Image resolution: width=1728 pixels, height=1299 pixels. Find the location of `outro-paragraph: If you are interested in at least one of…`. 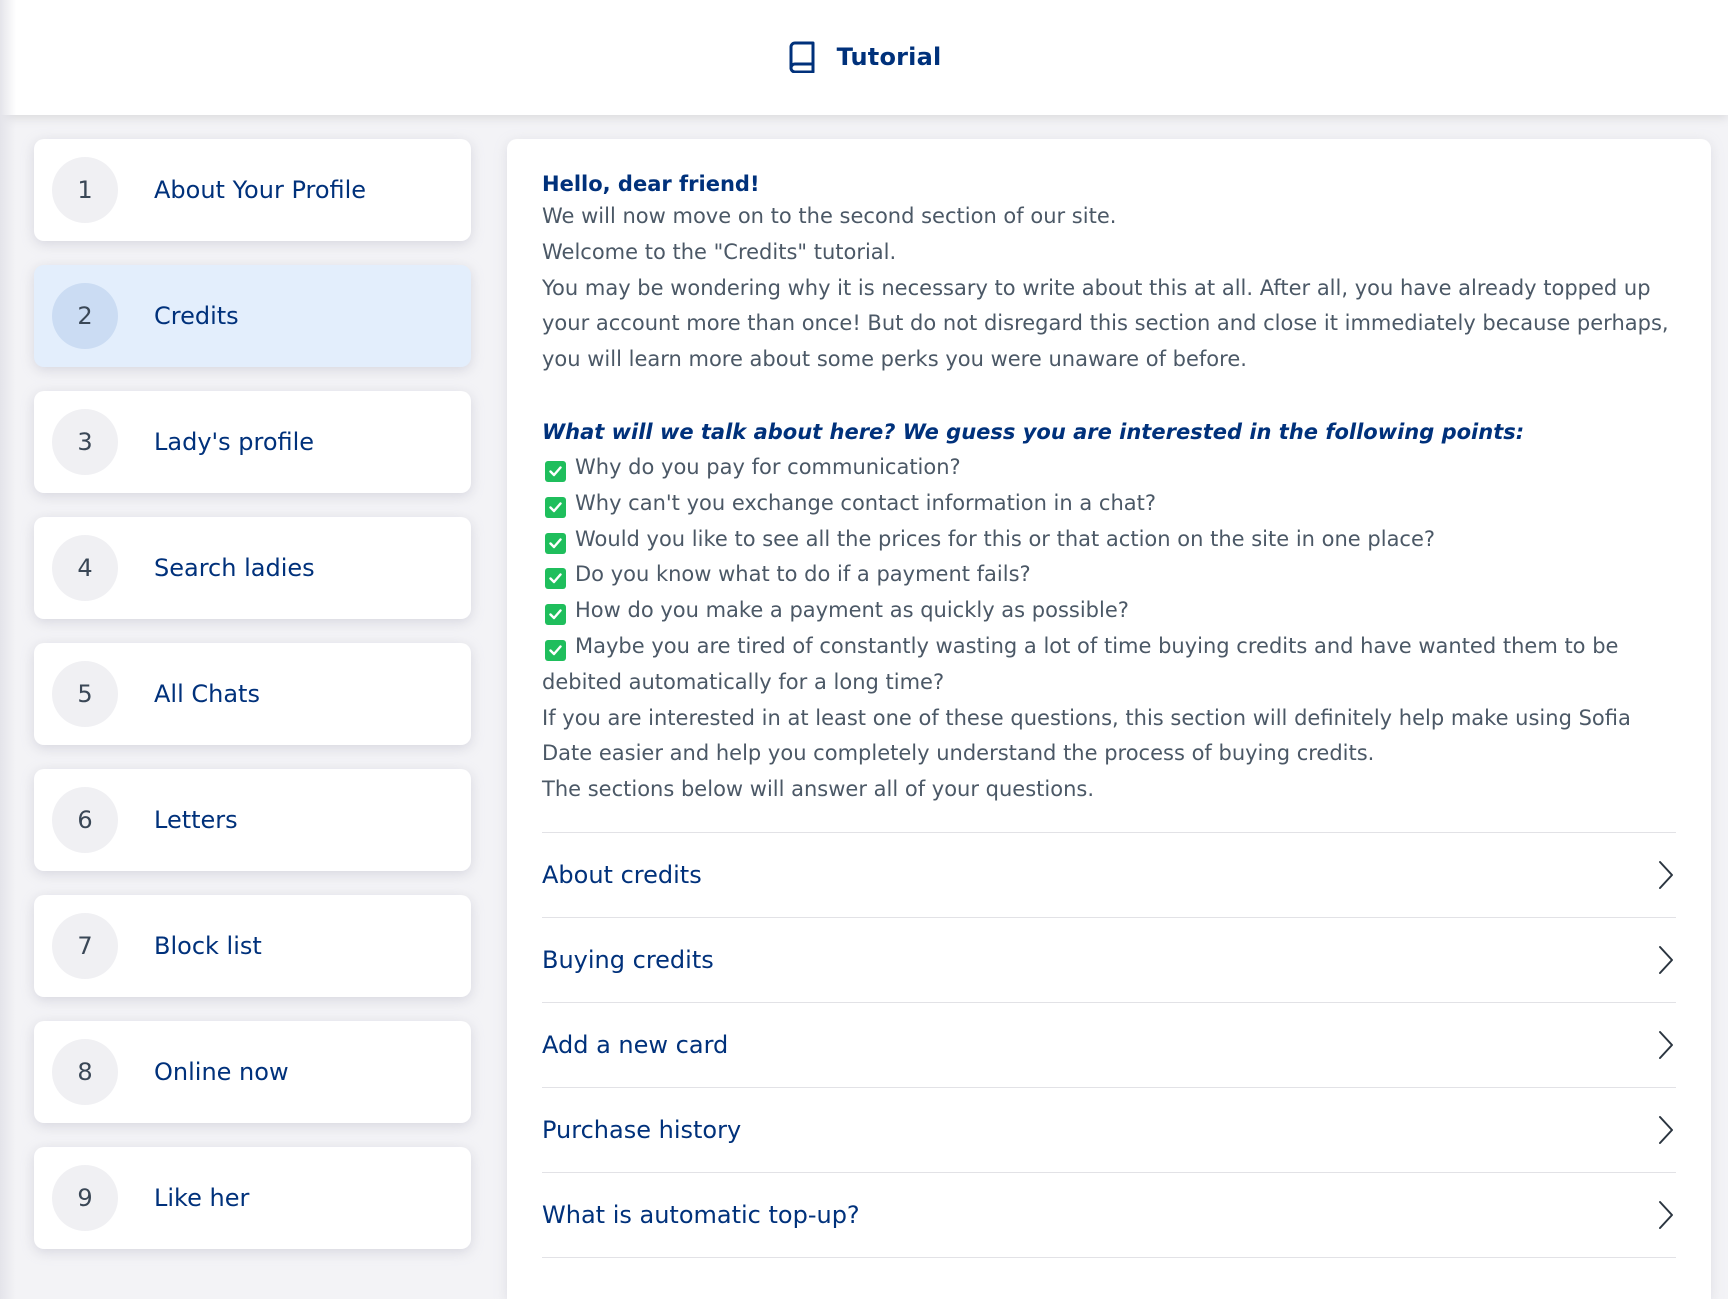

outro-paragraph: If you are interested in at least one of… is located at coordinates (1086, 735).